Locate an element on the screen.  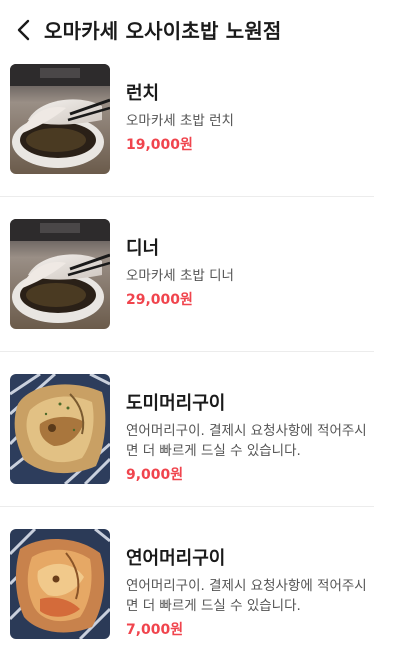
menu-item-price: 9,000원 is located at coordinates (155, 475).